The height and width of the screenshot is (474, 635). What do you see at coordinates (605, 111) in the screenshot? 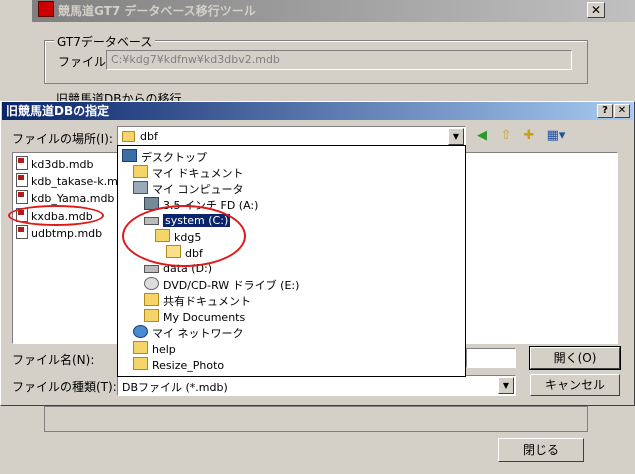
I see `help-button: ?` at bounding box center [605, 111].